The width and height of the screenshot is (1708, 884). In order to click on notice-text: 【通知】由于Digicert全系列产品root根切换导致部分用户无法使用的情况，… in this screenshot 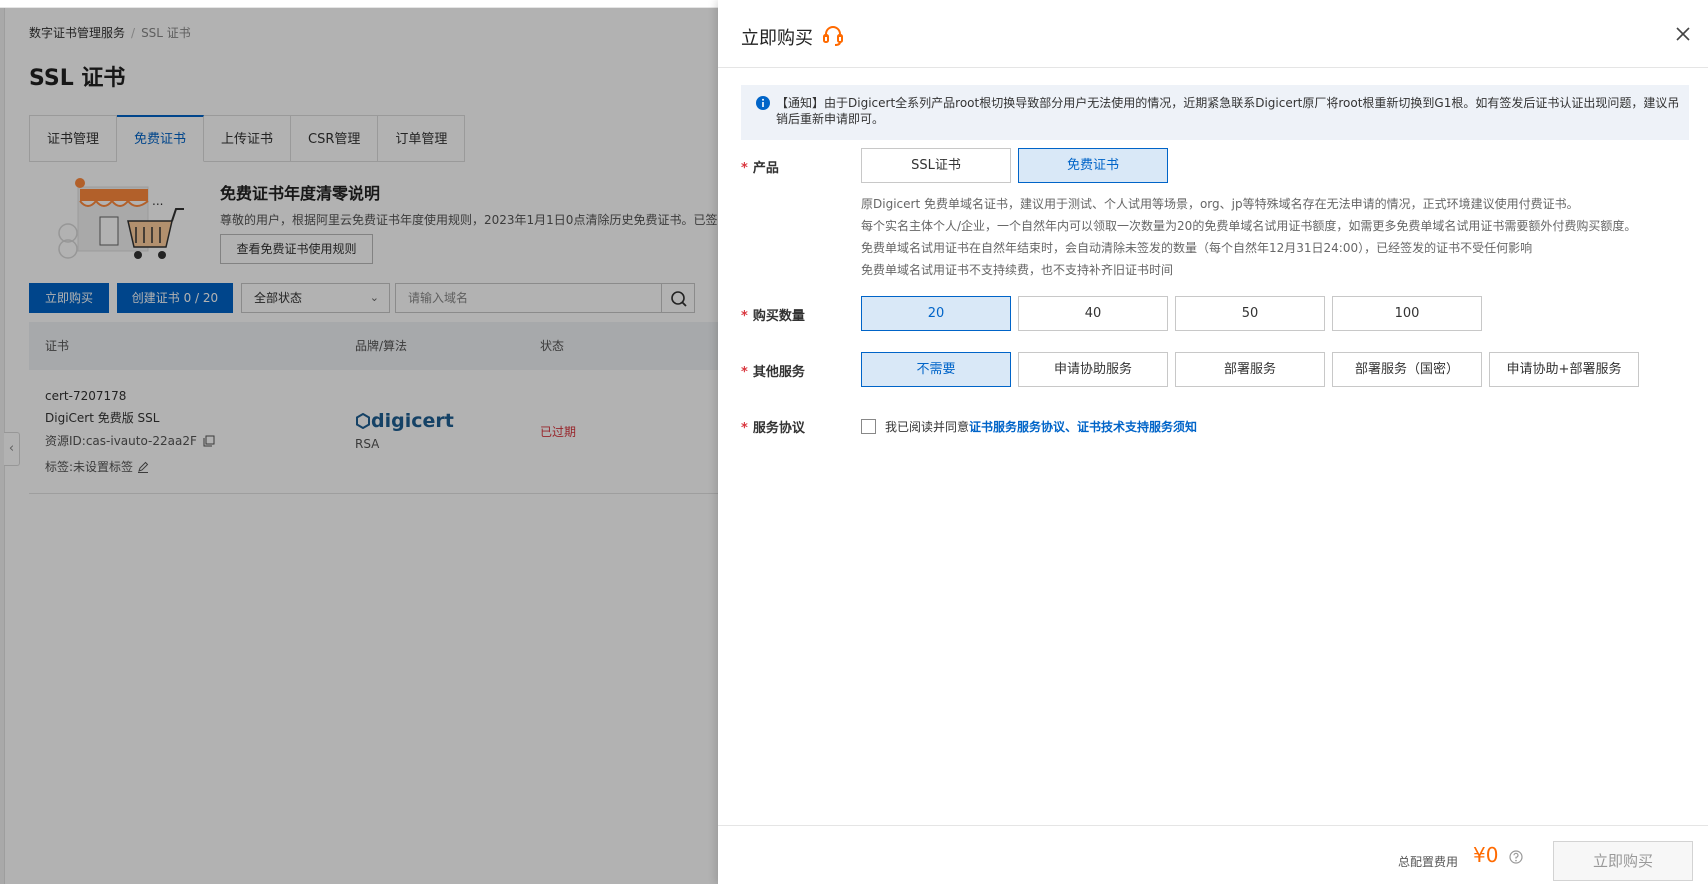, I will do `click(1228, 111)`.